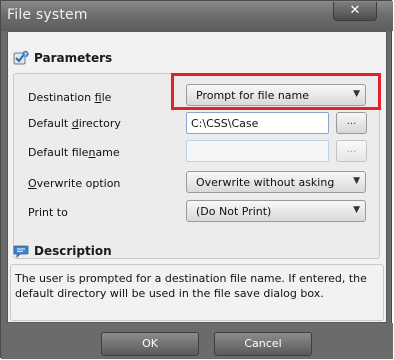 The width and height of the screenshot is (394, 360). What do you see at coordinates (47, 15) in the screenshot?
I see `dialog-title: File system` at bounding box center [47, 15].